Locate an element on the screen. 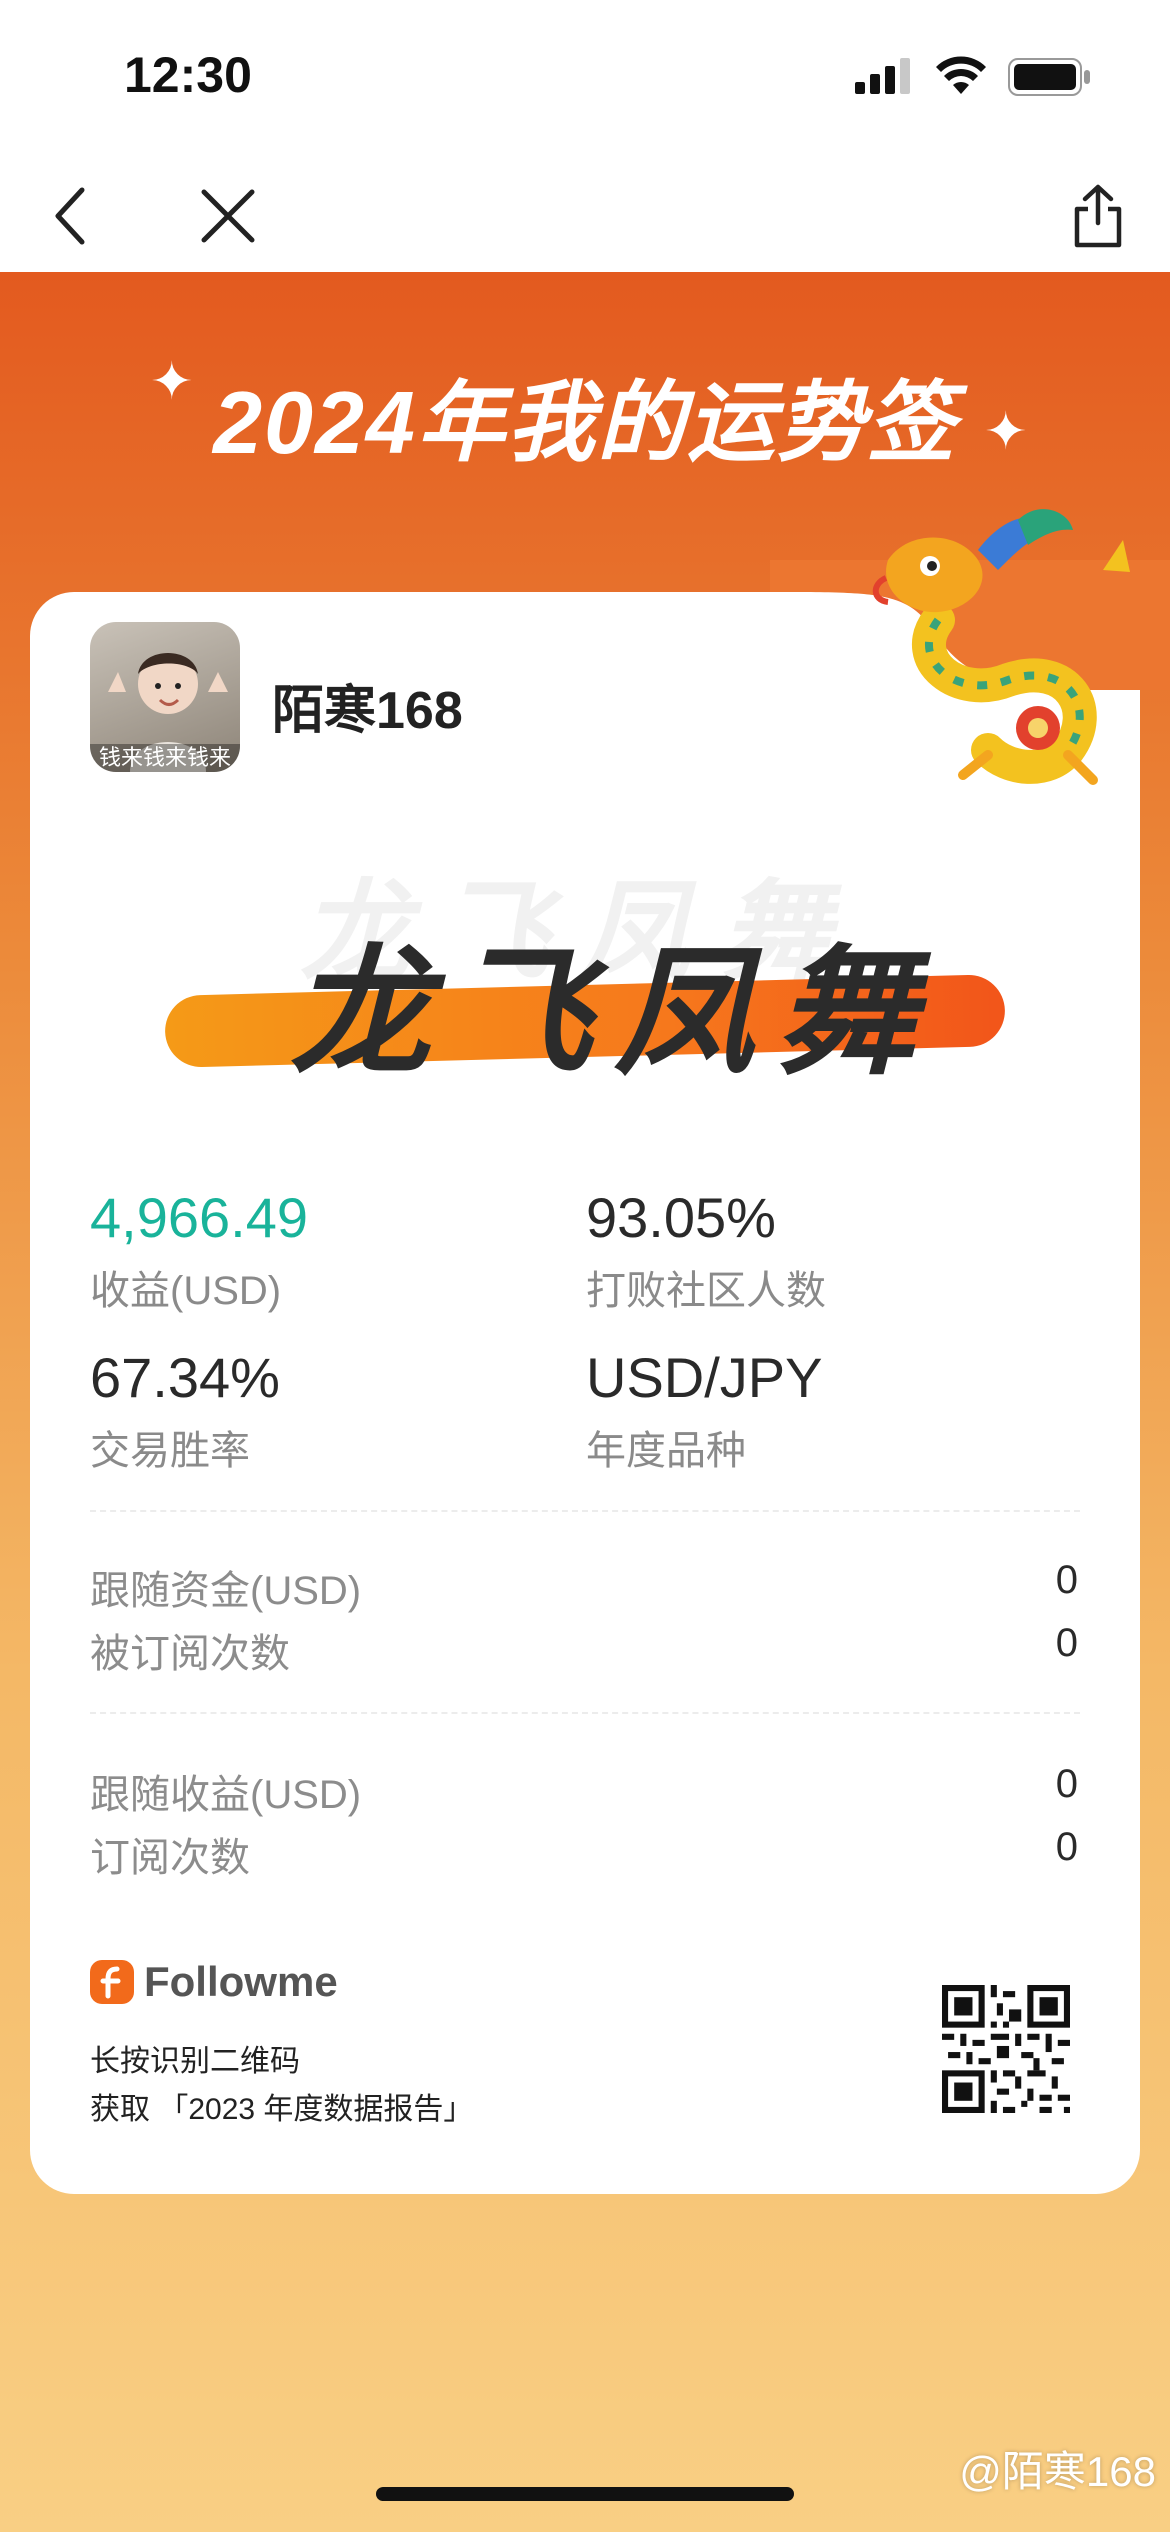  brand: Followme is located at coordinates (214, 1982).